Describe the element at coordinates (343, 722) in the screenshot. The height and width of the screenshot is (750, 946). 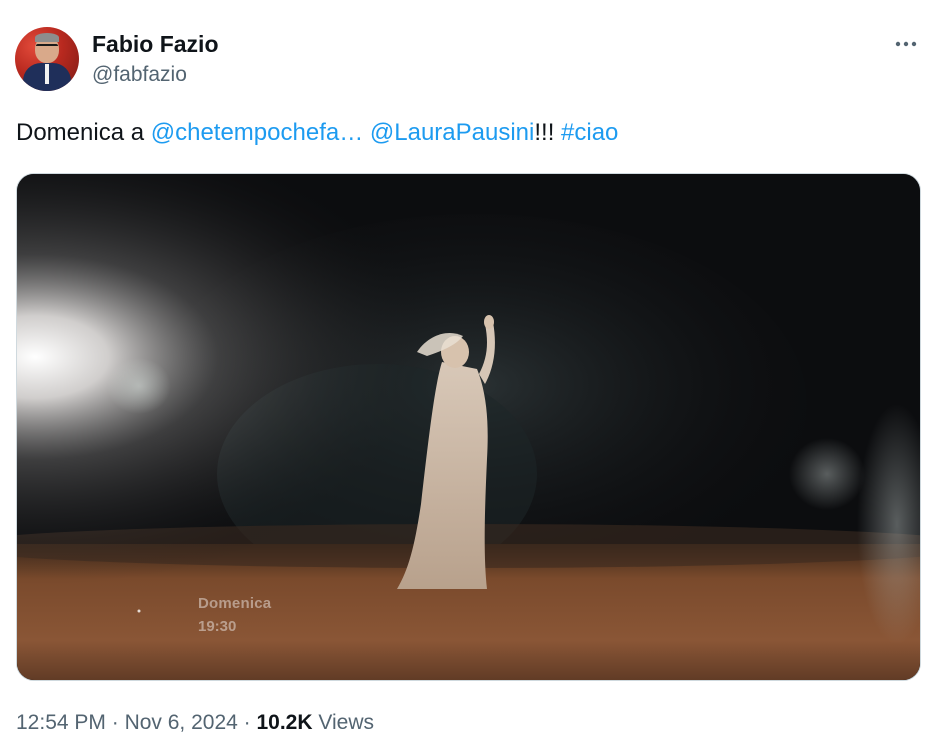
I see `views-label: Views` at that location.